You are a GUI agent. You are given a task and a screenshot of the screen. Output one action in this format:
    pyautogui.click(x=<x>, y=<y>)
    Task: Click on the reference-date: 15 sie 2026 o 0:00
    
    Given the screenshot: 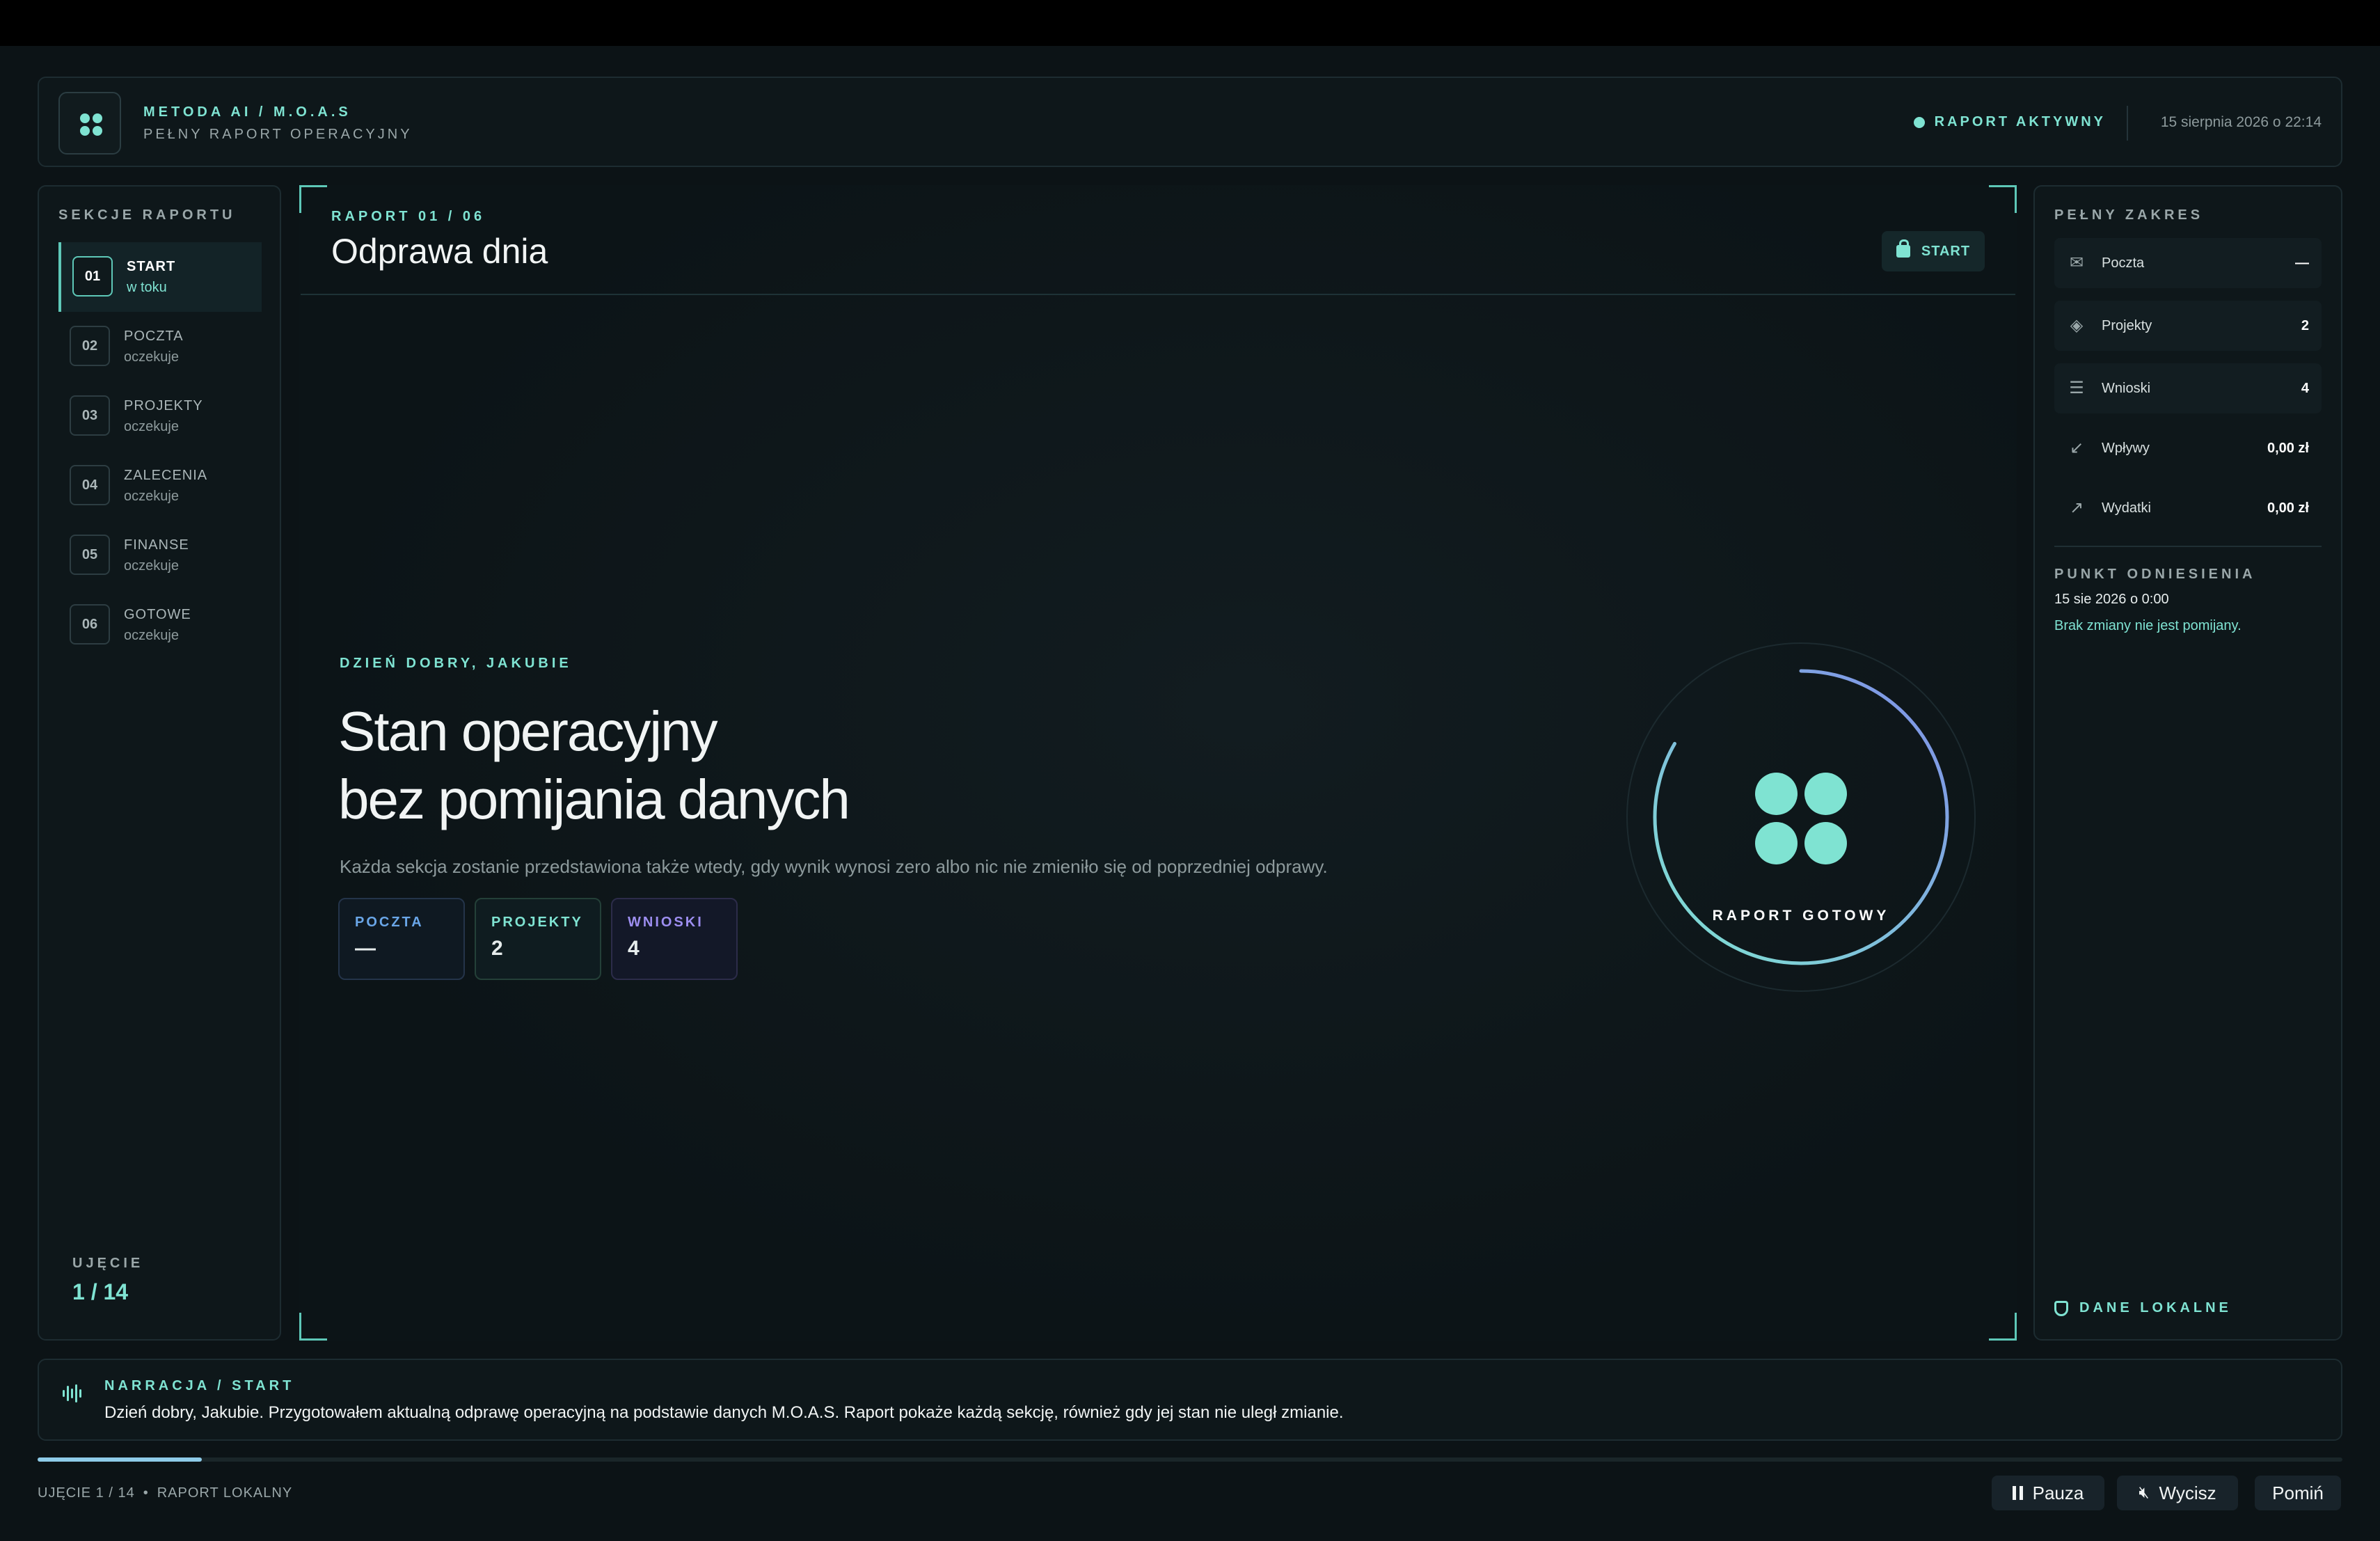 What is the action you would take?
    pyautogui.click(x=2111, y=599)
    